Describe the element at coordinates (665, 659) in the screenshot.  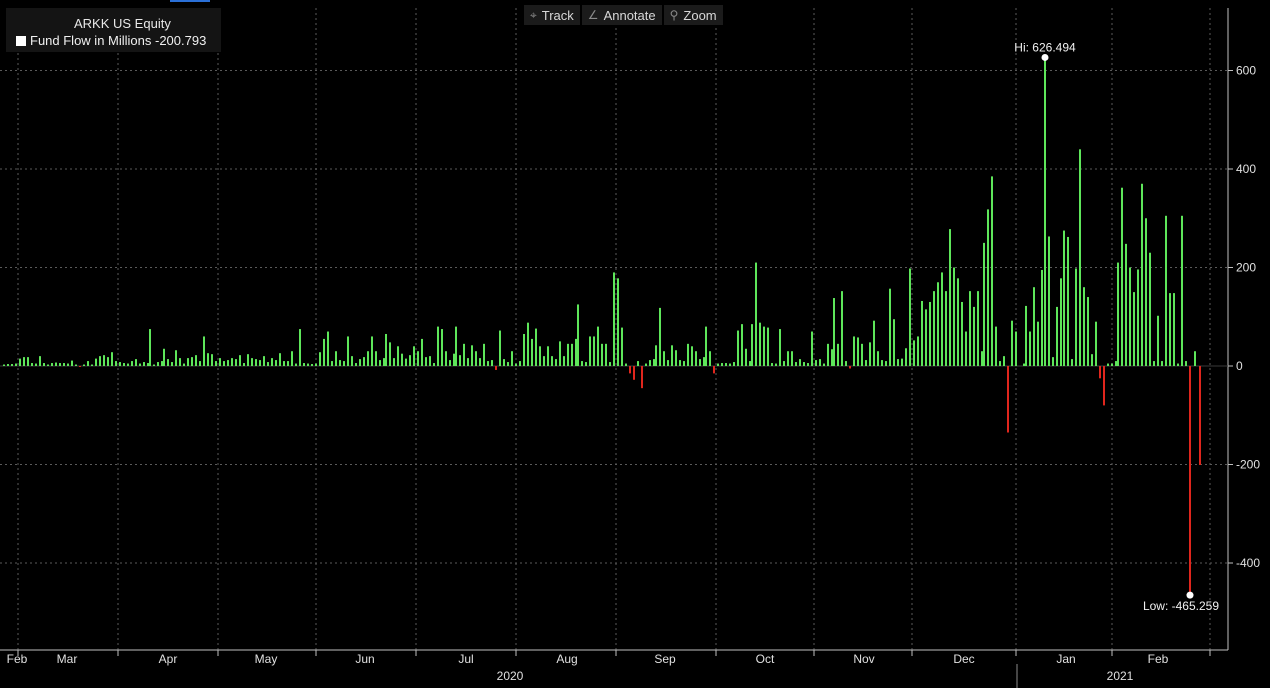
I see `x-tick-label: Sep` at that location.